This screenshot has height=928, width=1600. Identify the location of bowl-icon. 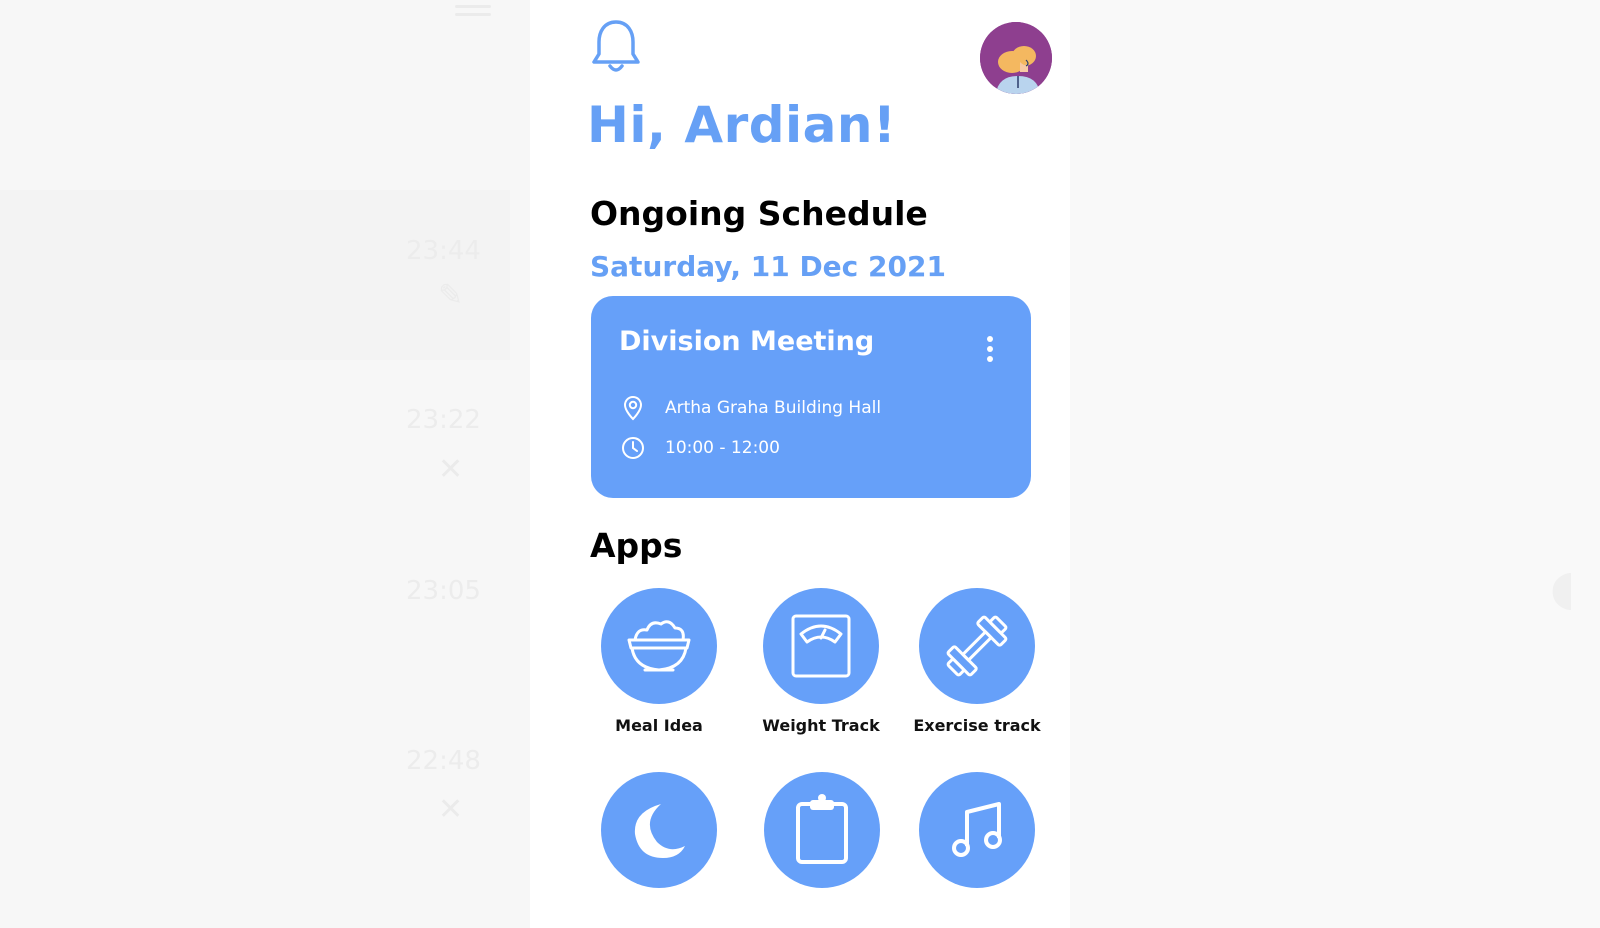
(659, 646).